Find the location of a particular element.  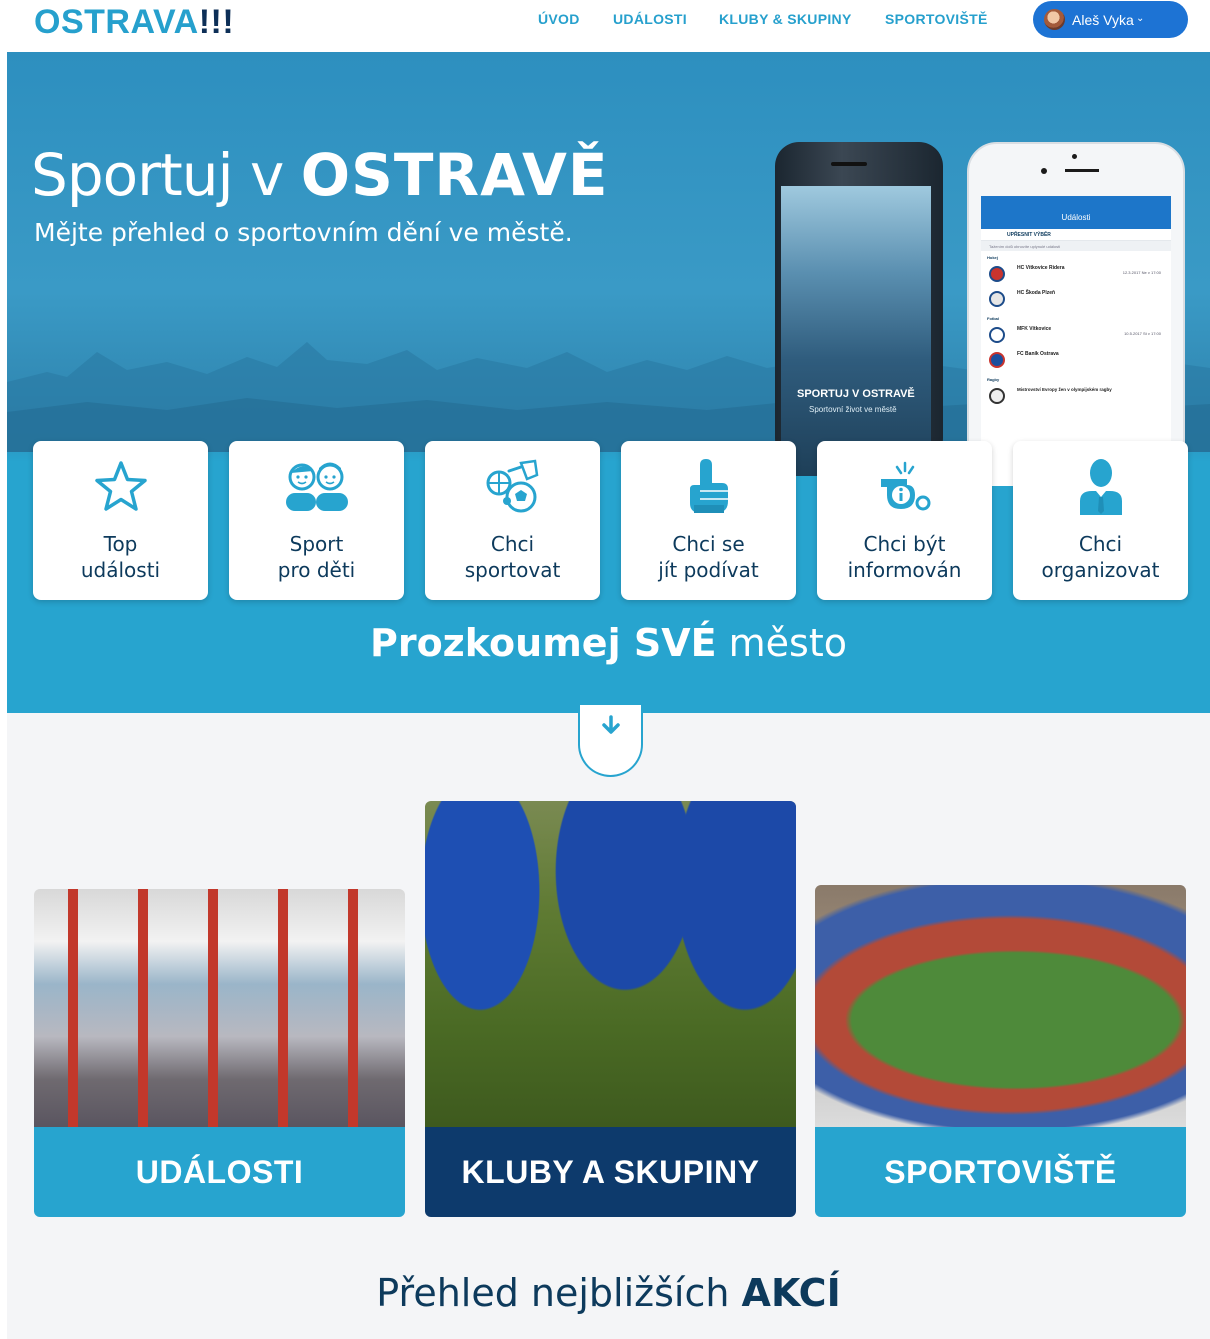

organizer-icon is located at coordinates (1100, 487).